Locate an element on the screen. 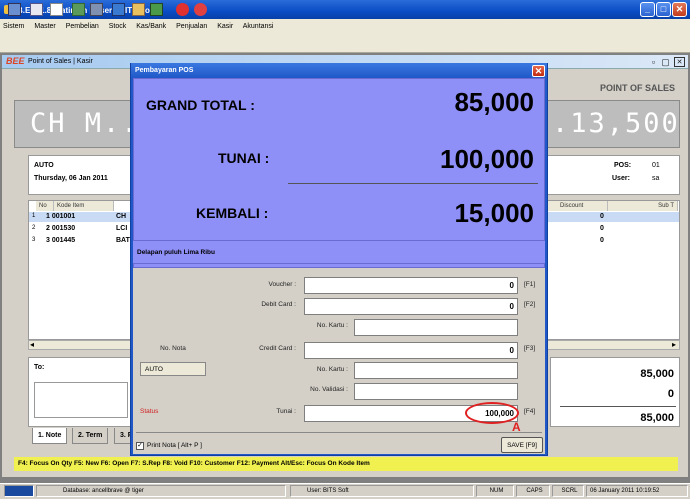 The height and width of the screenshot is (499, 690). menu-master: Master is located at coordinates (44, 26).